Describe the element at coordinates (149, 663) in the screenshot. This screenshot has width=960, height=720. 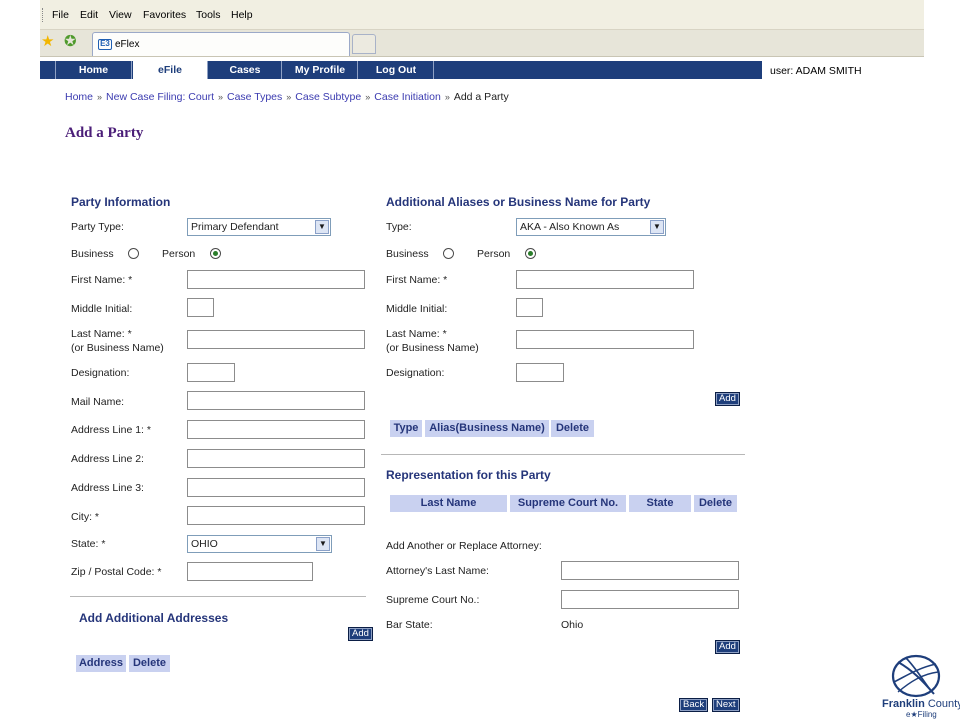
I see `address-delete-column-header: Delete` at that location.